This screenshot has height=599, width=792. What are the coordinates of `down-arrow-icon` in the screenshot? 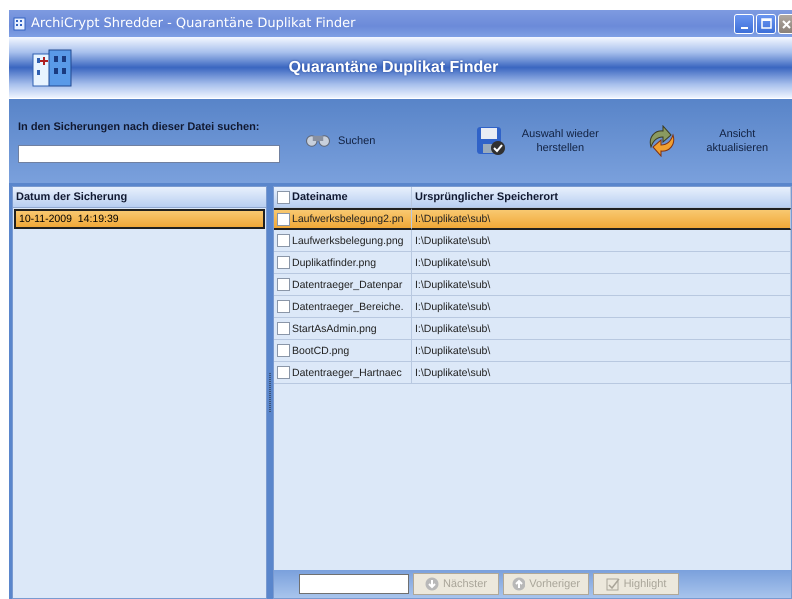 It's located at (431, 584).